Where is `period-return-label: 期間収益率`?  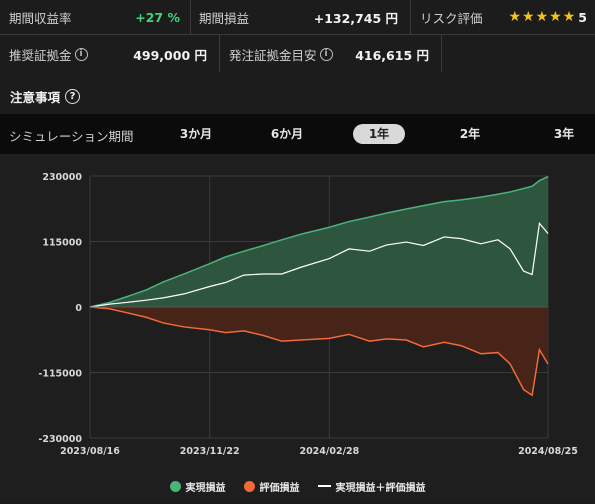 period-return-label: 期間収益率 is located at coordinates (40, 18).